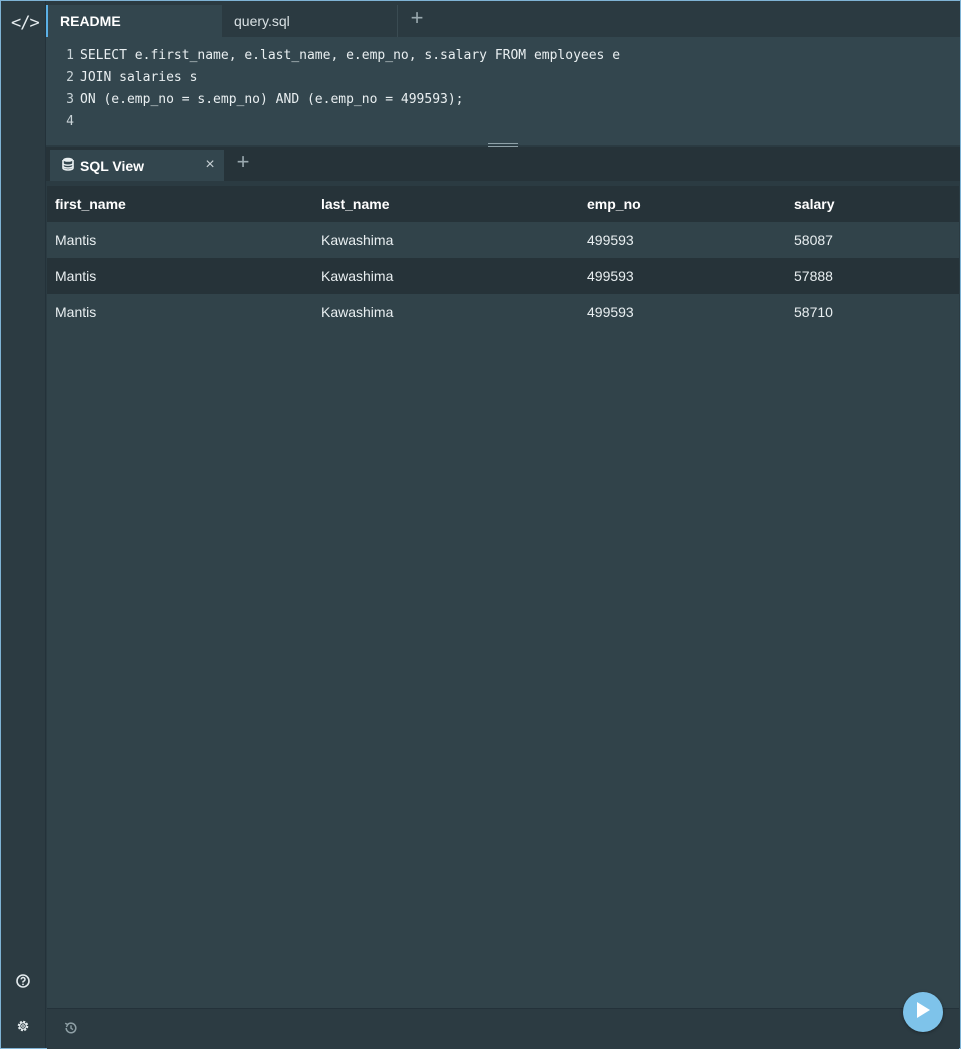 The height and width of the screenshot is (1049, 961). Describe the element at coordinates (446, 204) in the screenshot. I see `column-header: last_name` at that location.